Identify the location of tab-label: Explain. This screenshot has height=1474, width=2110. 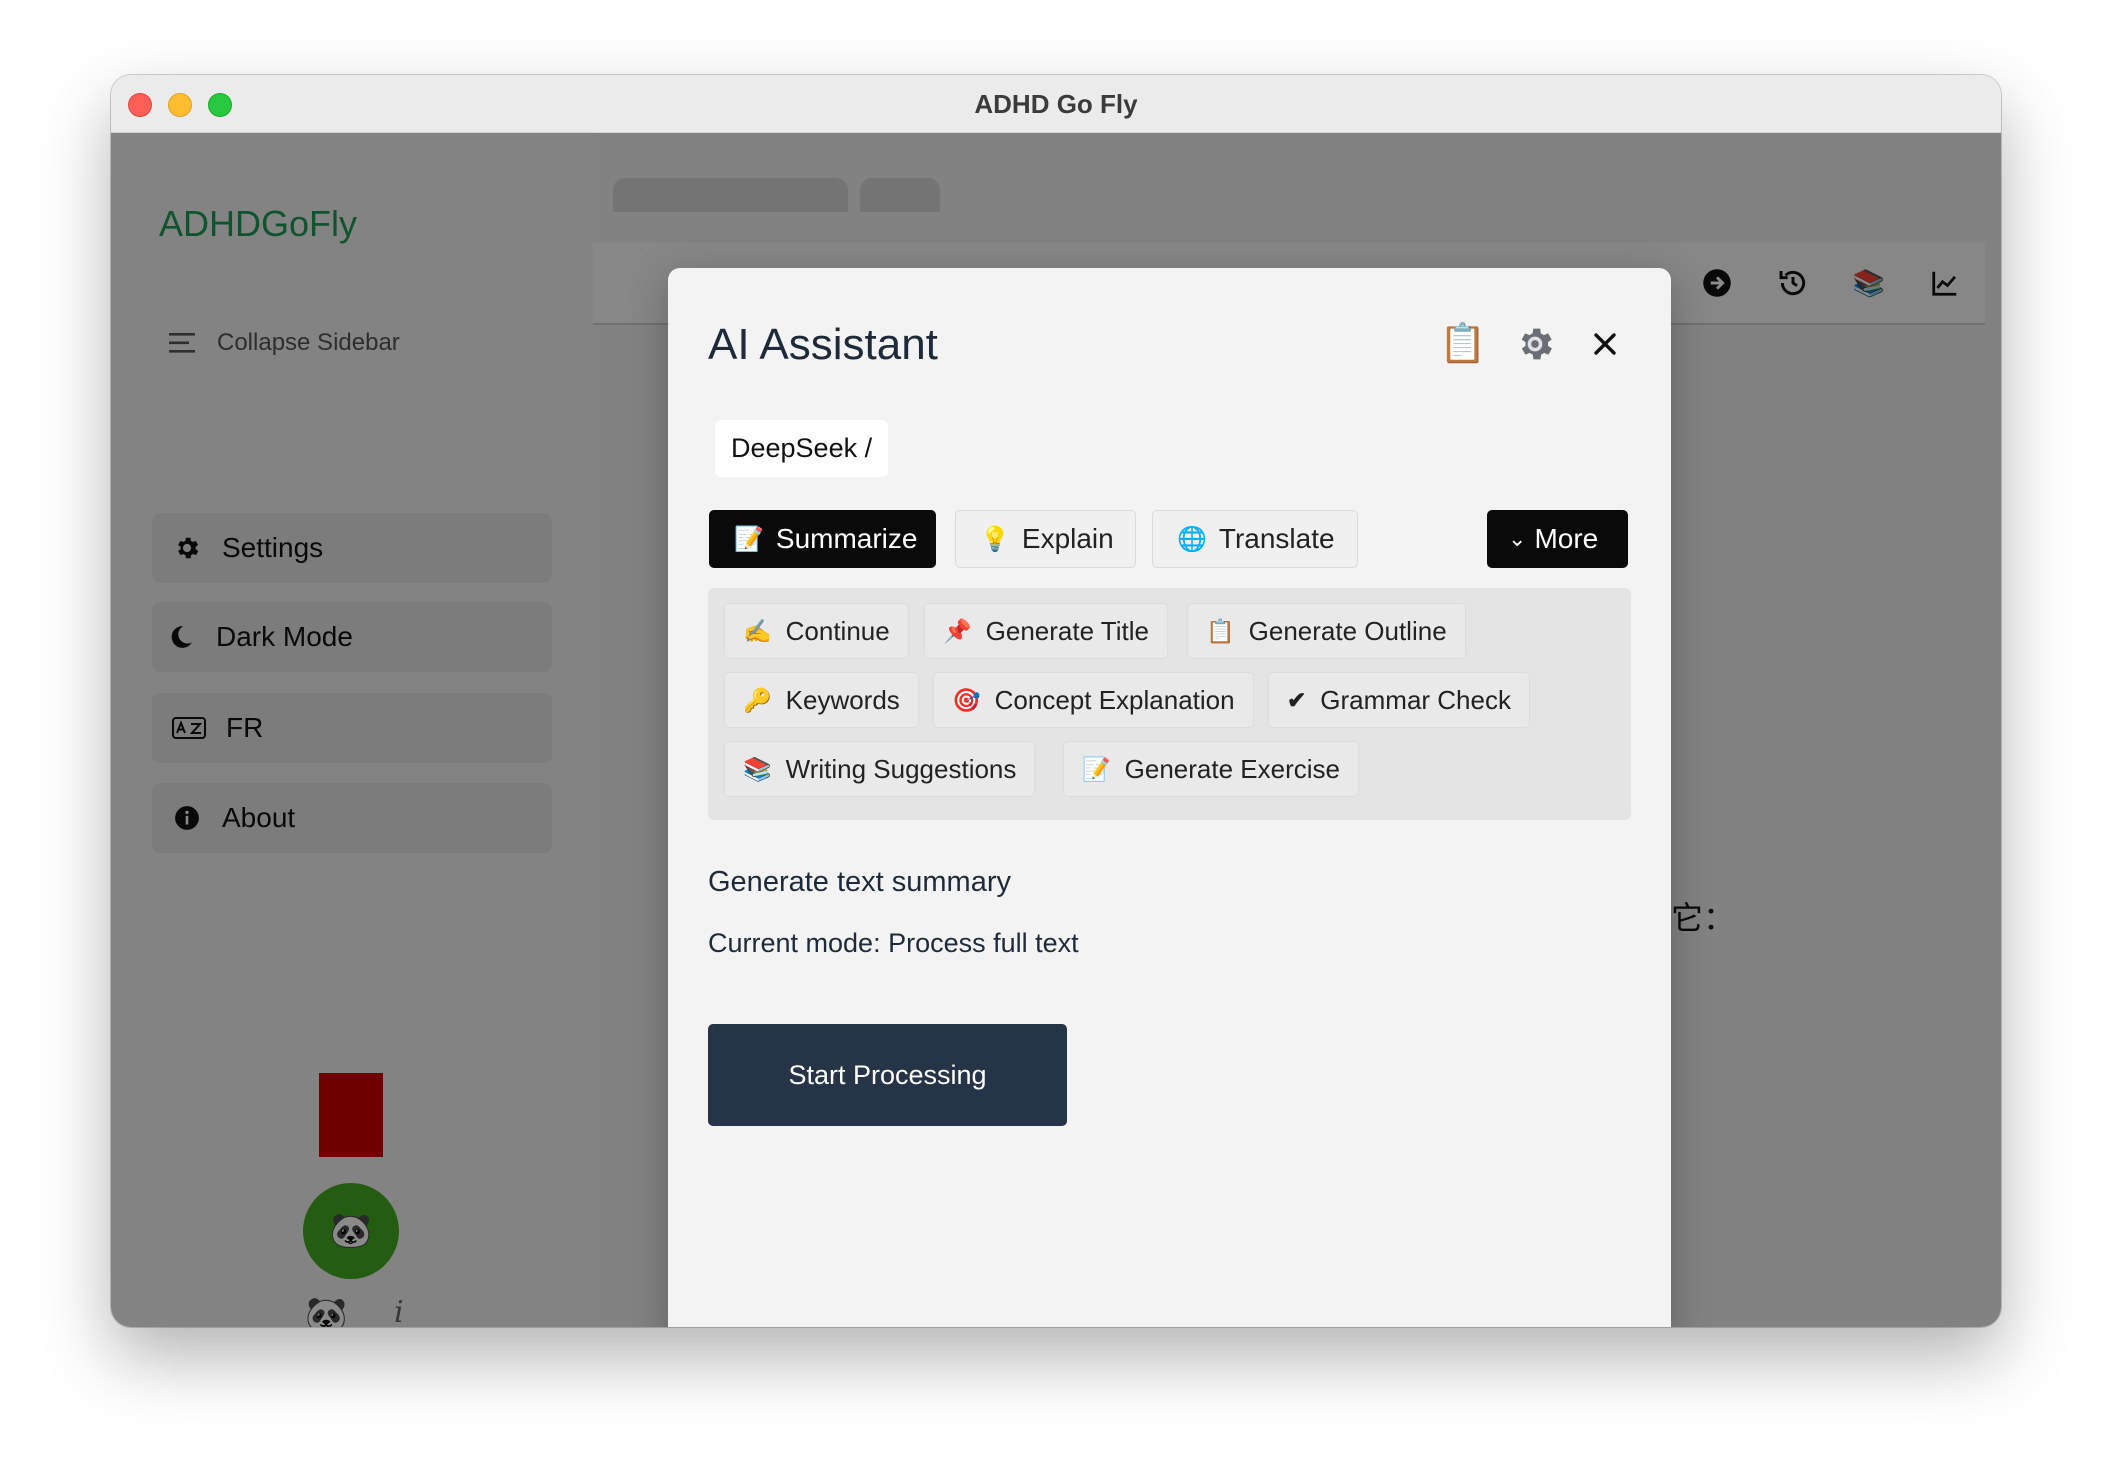
(1067, 538).